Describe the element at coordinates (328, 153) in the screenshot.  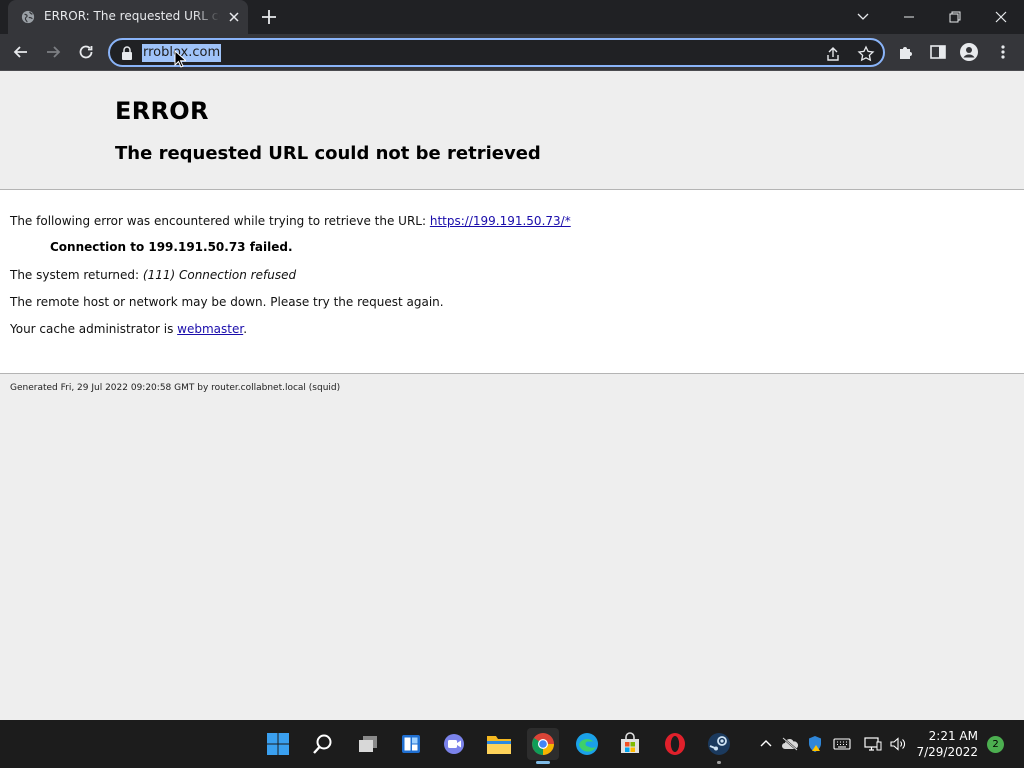
I see `page-subtitle: The requested URL could not be retrieved` at that location.